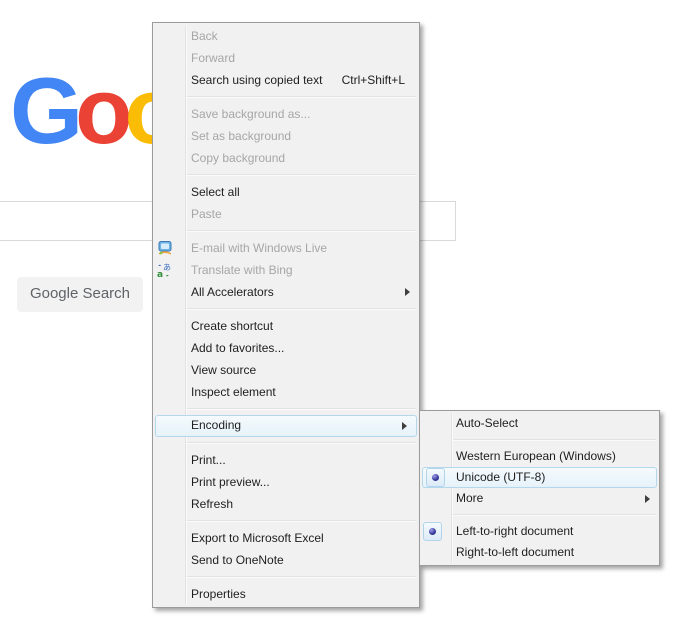 This screenshot has width=683, height=617. Describe the element at coordinates (204, 36) in the screenshot. I see `menu-item-label: Back` at that location.